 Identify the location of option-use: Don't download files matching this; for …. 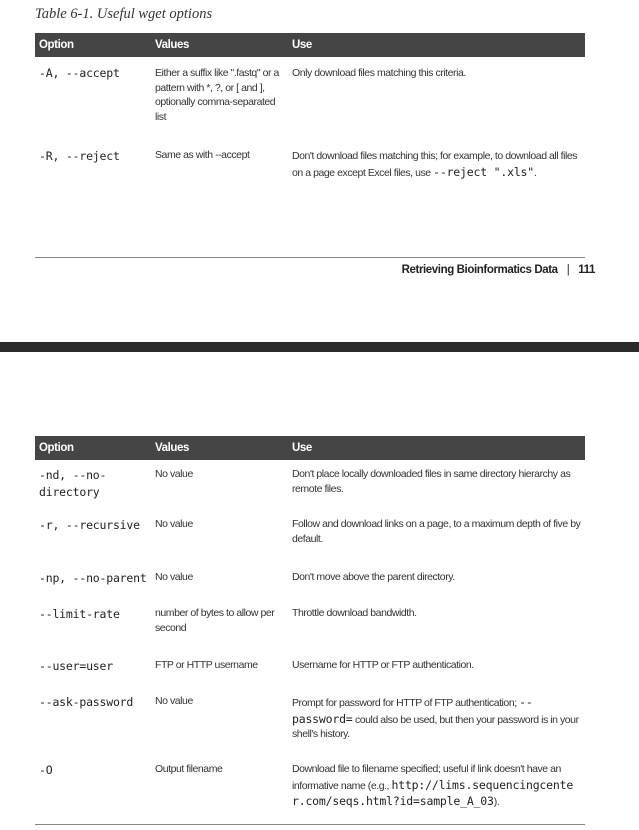
(435, 164).